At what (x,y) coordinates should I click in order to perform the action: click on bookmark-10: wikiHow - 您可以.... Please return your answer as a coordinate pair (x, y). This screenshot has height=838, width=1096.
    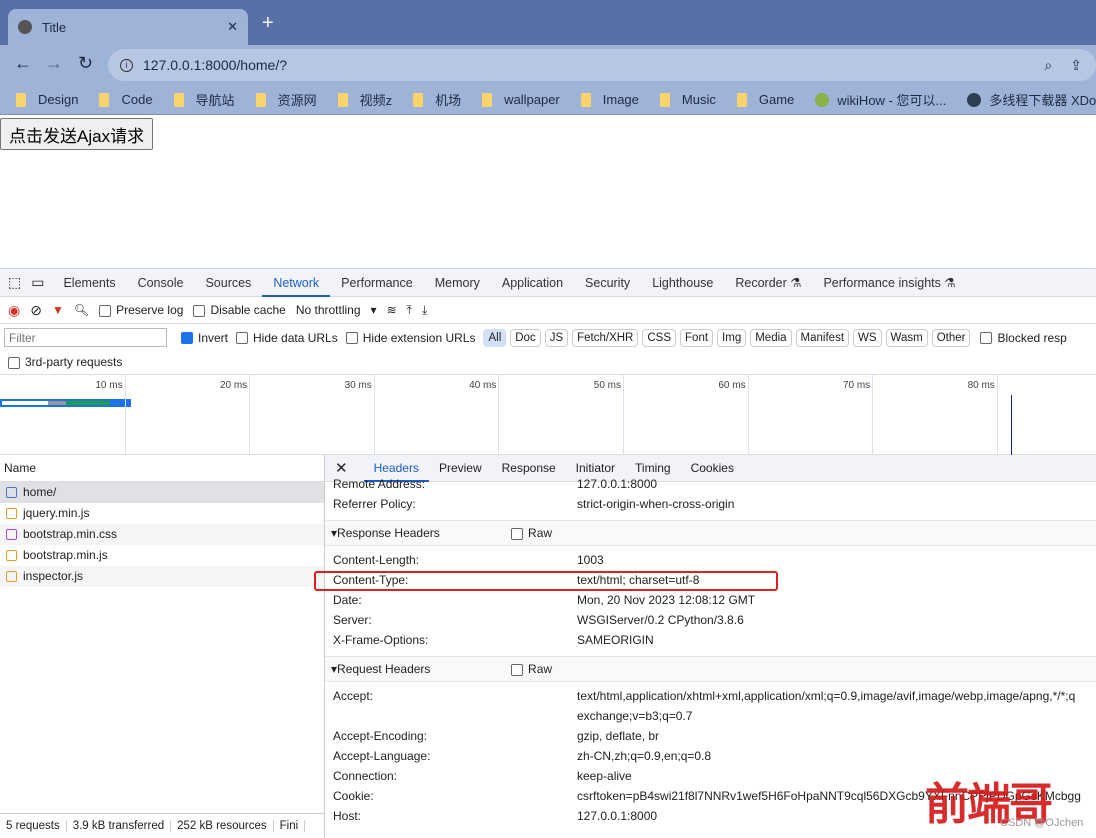
    Looking at the image, I should click on (880, 99).